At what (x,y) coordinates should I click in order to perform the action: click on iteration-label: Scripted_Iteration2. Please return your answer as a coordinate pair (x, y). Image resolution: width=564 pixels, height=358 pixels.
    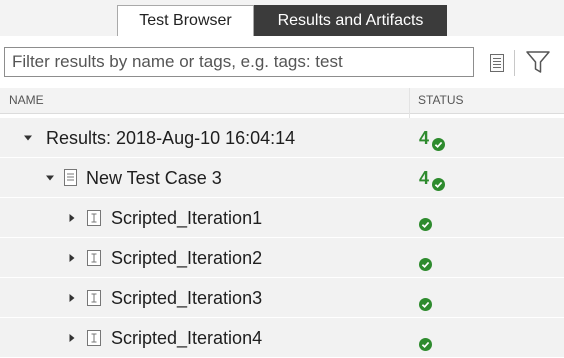
    Looking at the image, I should click on (187, 258).